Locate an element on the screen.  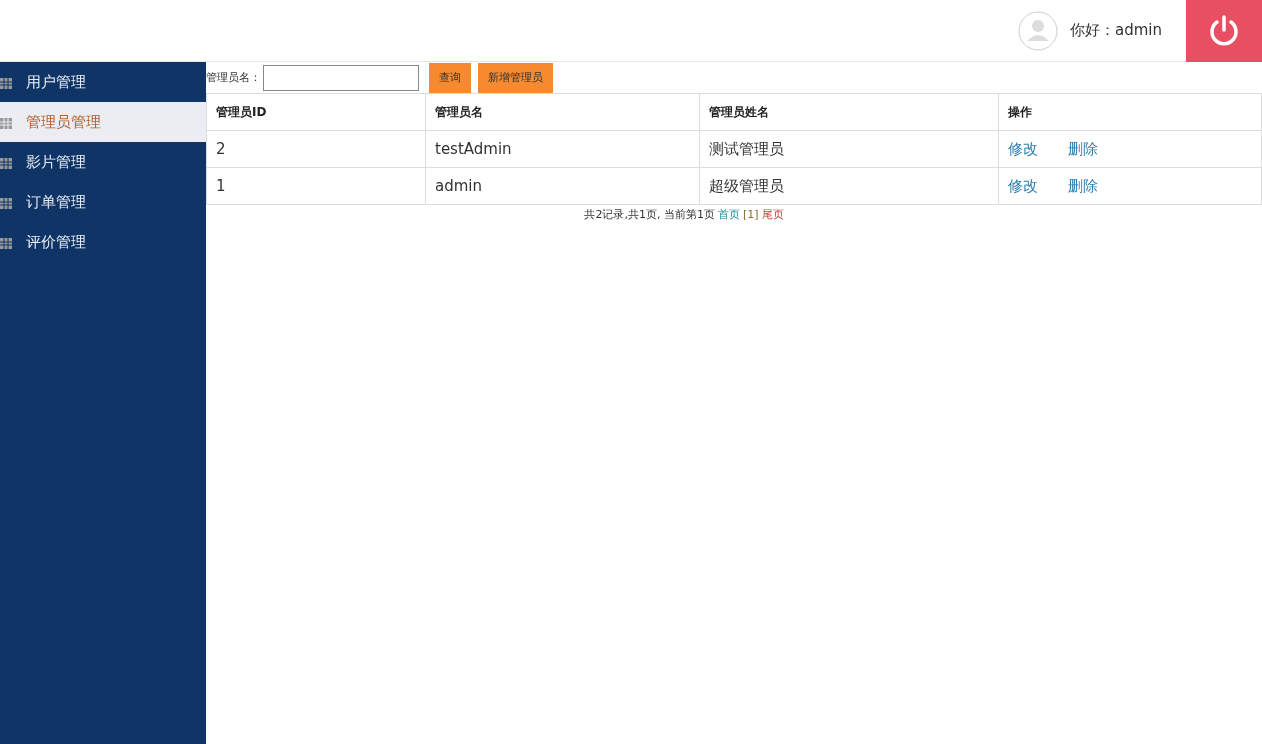
column-header: 管理员名 is located at coordinates (562, 112).